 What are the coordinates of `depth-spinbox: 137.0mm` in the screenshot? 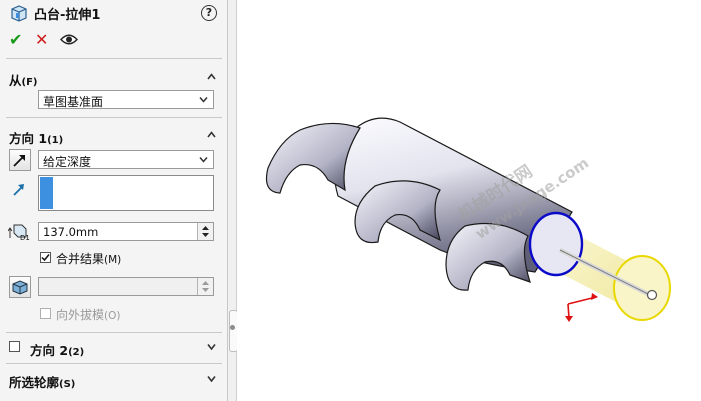 It's located at (126, 231).